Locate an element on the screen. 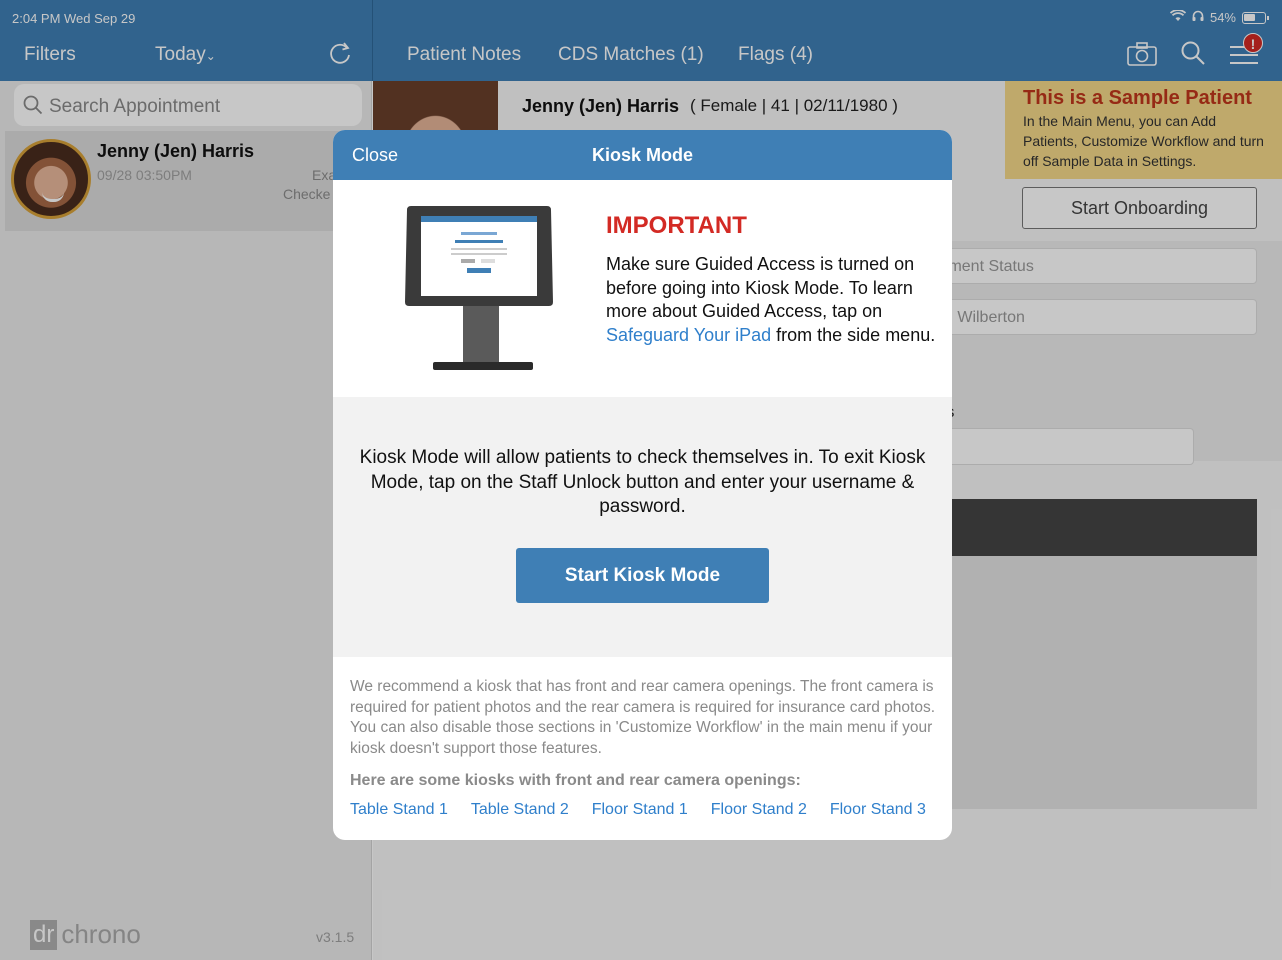  safeguard-ipad-link: Safeguard Your iPad is located at coordinates (688, 335).